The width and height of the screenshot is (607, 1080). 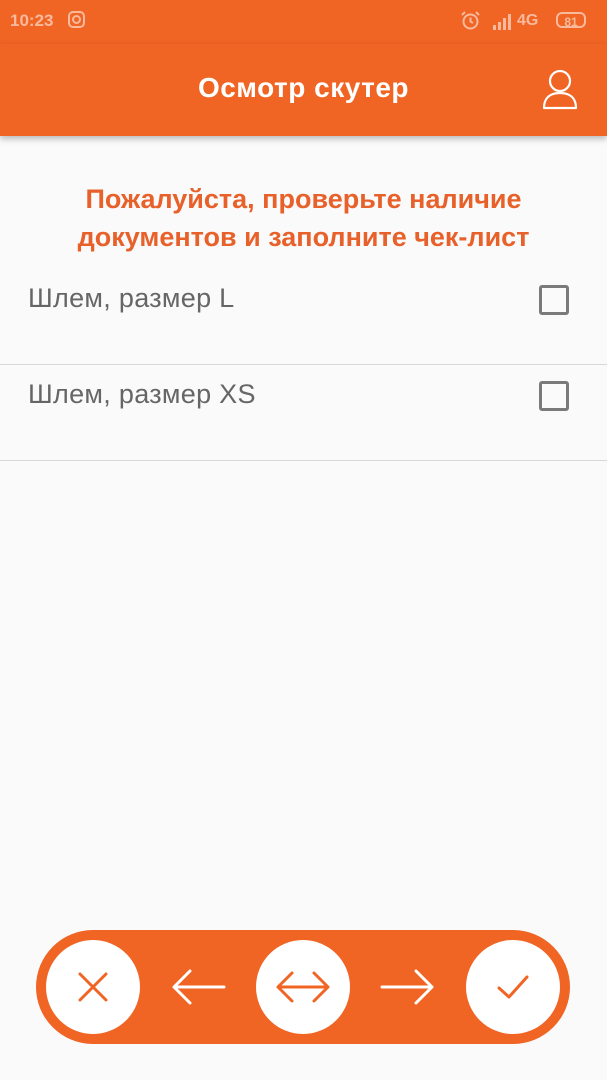 What do you see at coordinates (571, 20) in the screenshot?
I see `battery-icon: 81` at bounding box center [571, 20].